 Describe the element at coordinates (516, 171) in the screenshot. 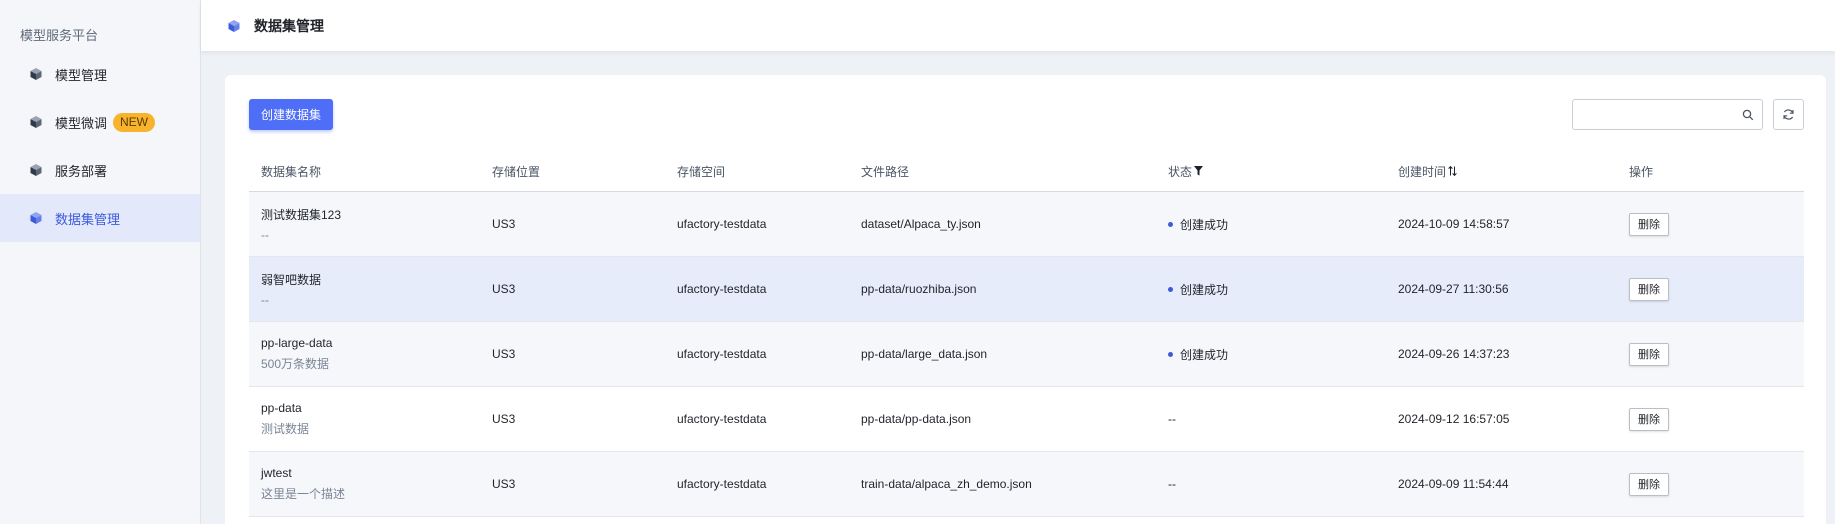

I see `column-header-location: 存储位置` at that location.